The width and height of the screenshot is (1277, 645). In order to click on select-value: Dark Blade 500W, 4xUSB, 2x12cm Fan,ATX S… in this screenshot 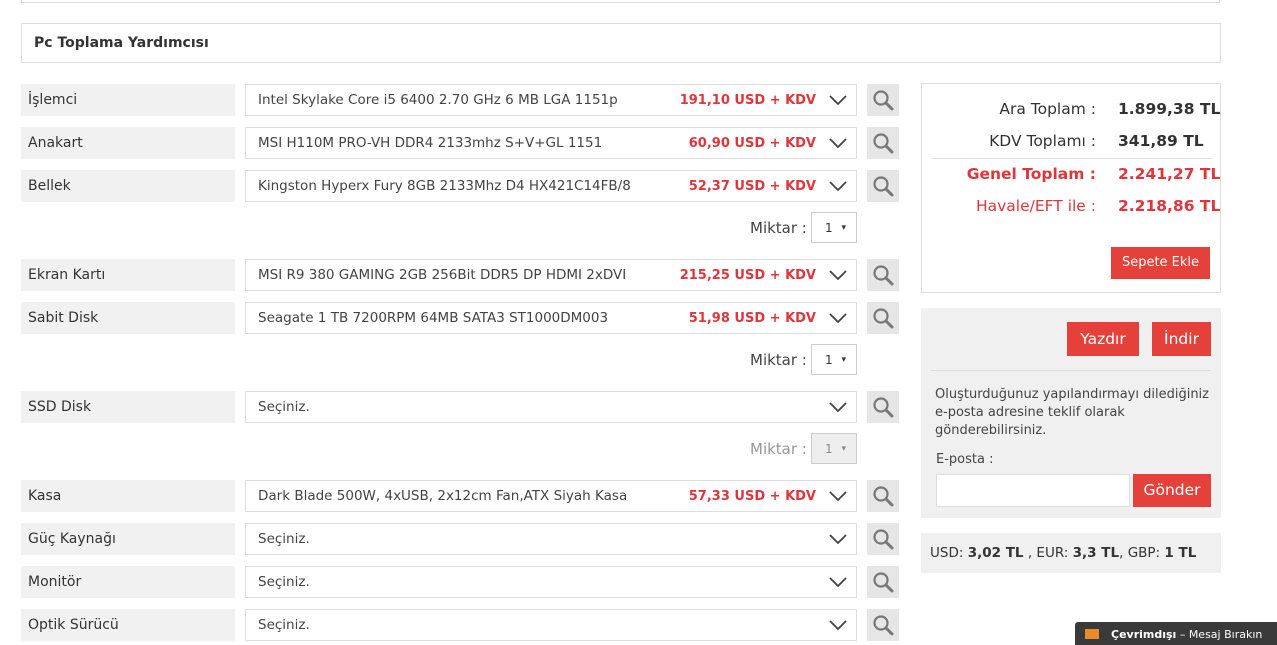, I will do `click(443, 496)`.